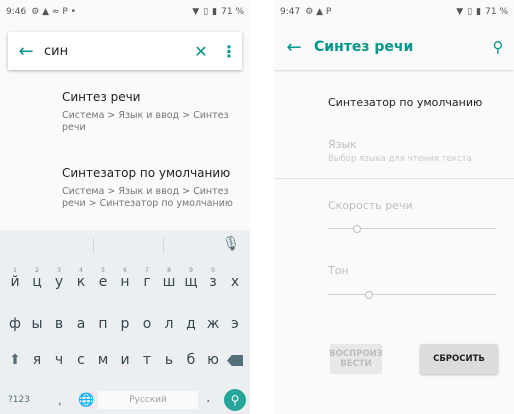  Describe the element at coordinates (125, 12) in the screenshot. I see `status-bar: 9:46 ⚙ ▲ ≈ P • ▼ ▯ ▮ 71 %` at that location.